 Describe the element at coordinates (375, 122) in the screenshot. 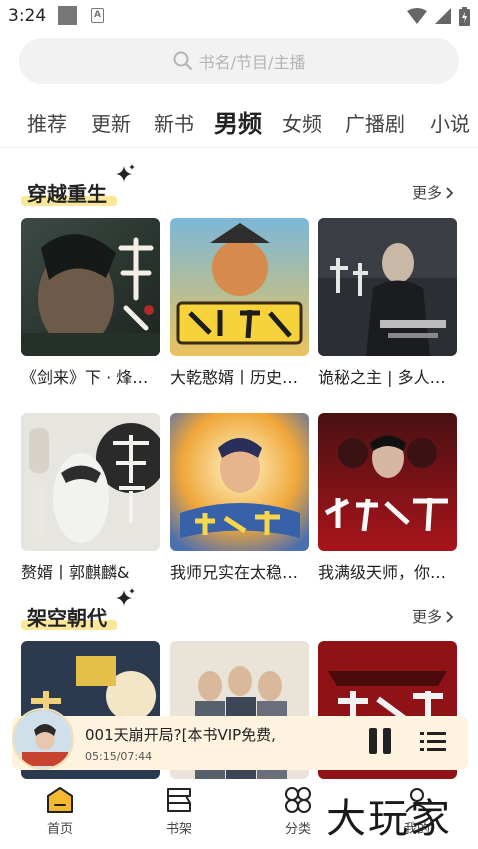

I see `tab-radio-drama: 广播剧` at that location.